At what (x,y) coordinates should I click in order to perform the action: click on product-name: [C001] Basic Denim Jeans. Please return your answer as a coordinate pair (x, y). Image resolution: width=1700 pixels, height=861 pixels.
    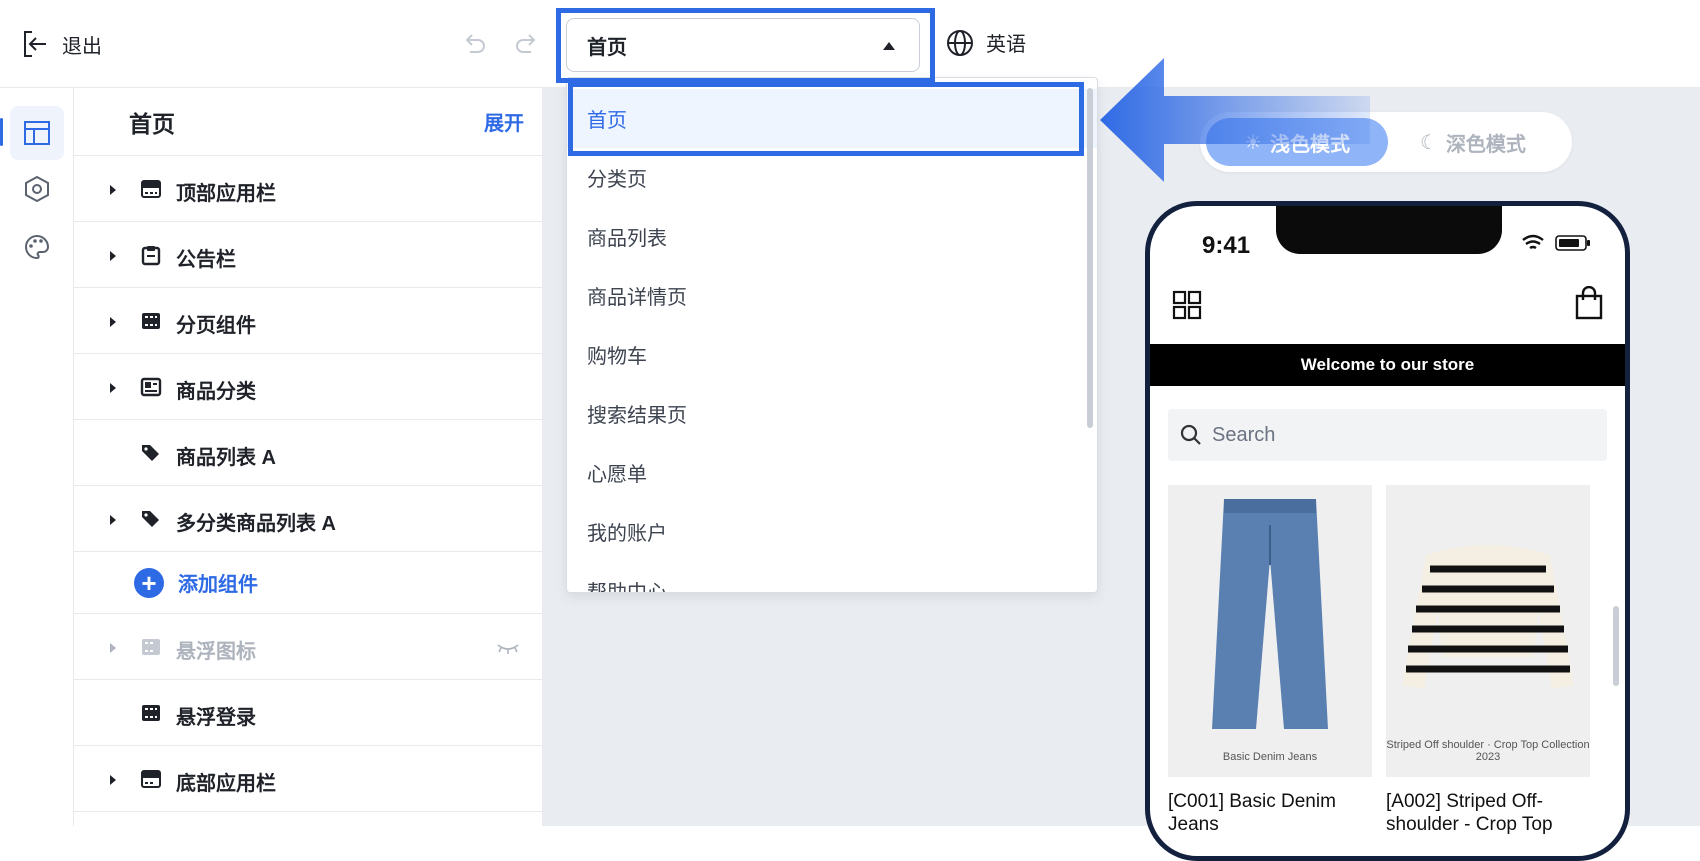
    Looking at the image, I should click on (1270, 814).